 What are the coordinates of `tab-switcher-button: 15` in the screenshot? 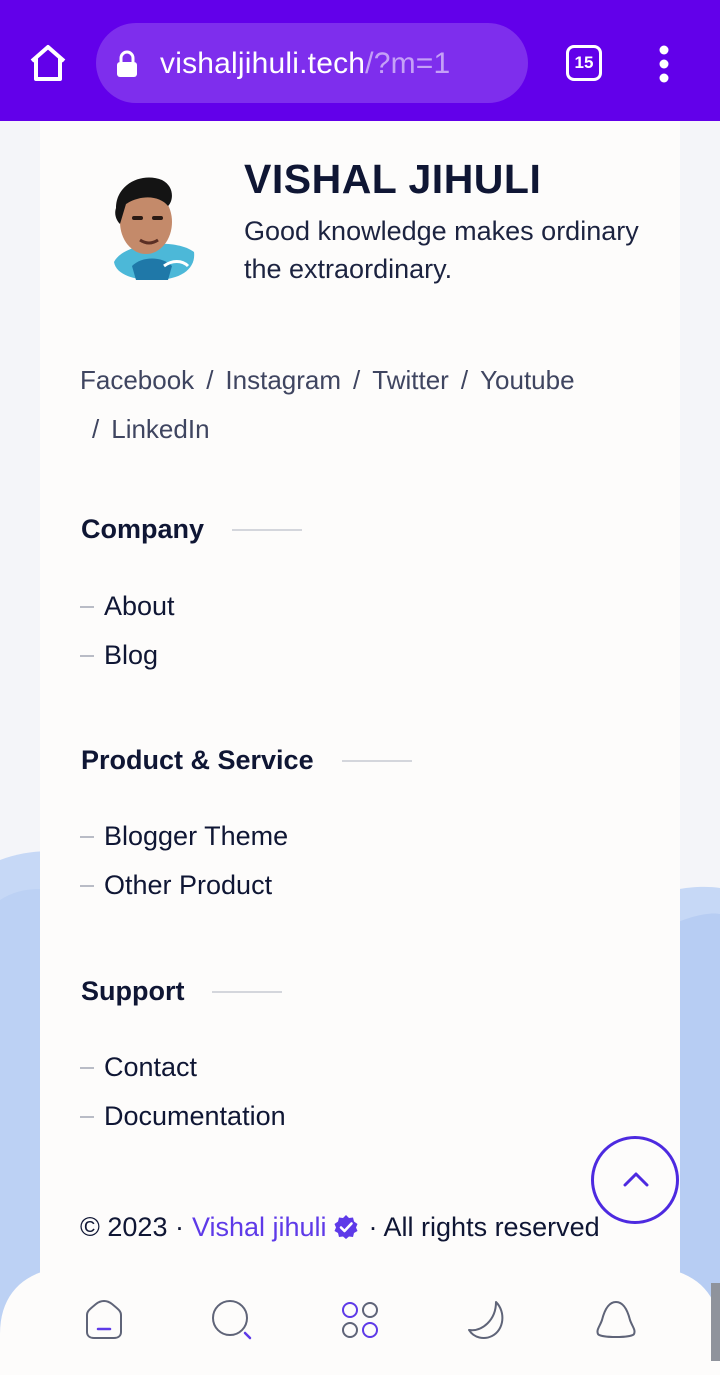 It's located at (584, 63).